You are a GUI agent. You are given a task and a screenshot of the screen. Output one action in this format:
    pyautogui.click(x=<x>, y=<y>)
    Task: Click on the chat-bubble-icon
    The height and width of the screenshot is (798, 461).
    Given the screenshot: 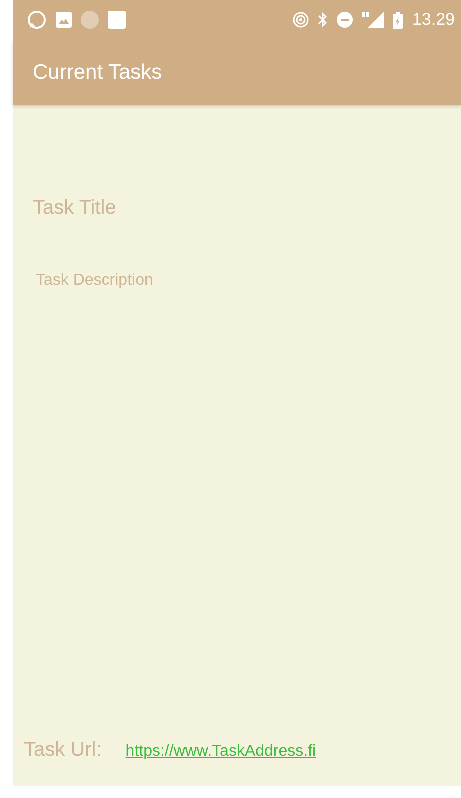 What is the action you would take?
    pyautogui.click(x=37, y=20)
    